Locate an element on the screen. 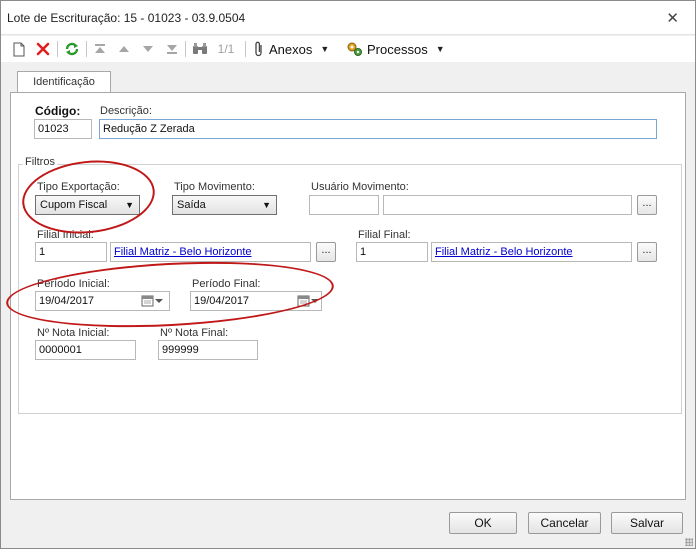 This screenshot has height=549, width=696. tipo-movimento-select: Saída ▼ is located at coordinates (224, 205).